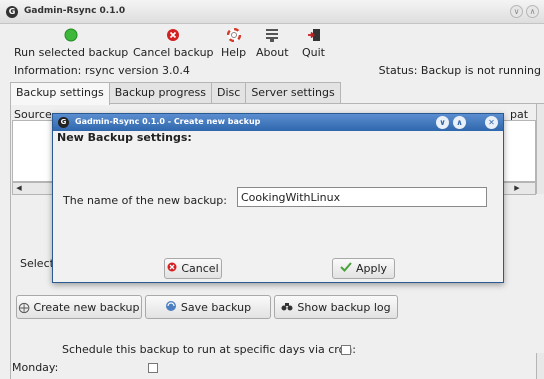 Image resolution: width=544 pixels, height=379 pixels. Describe the element at coordinates (86, 307) in the screenshot. I see `create-new-backup-label: Create new backup` at that location.